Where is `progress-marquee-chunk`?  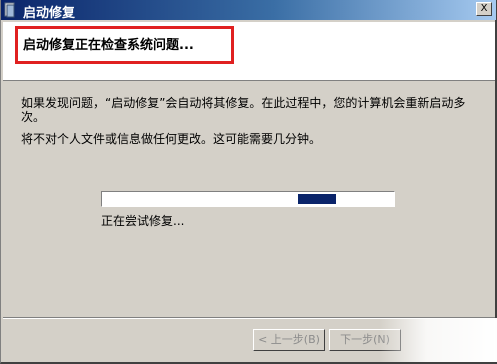 progress-marquee-chunk is located at coordinates (317, 199).